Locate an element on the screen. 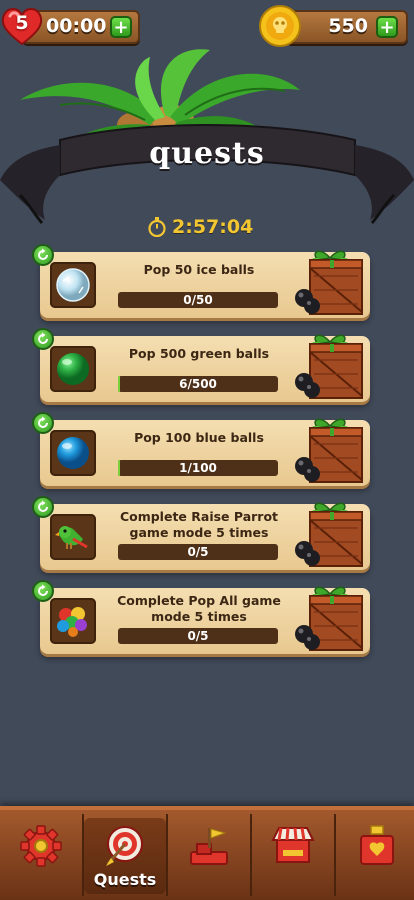  quest-title: Complete Pop All game mode 5 times is located at coordinates (199, 608).